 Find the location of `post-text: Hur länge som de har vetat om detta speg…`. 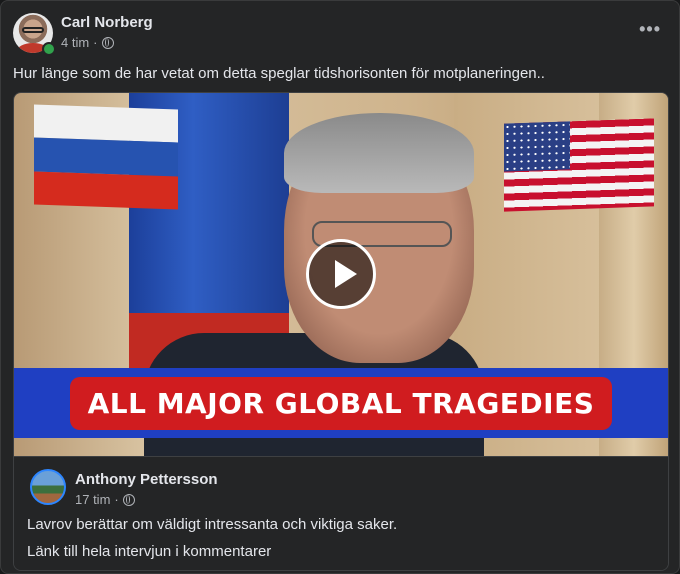

post-text: Hur länge som de har vetat om detta speg… is located at coordinates (279, 73).